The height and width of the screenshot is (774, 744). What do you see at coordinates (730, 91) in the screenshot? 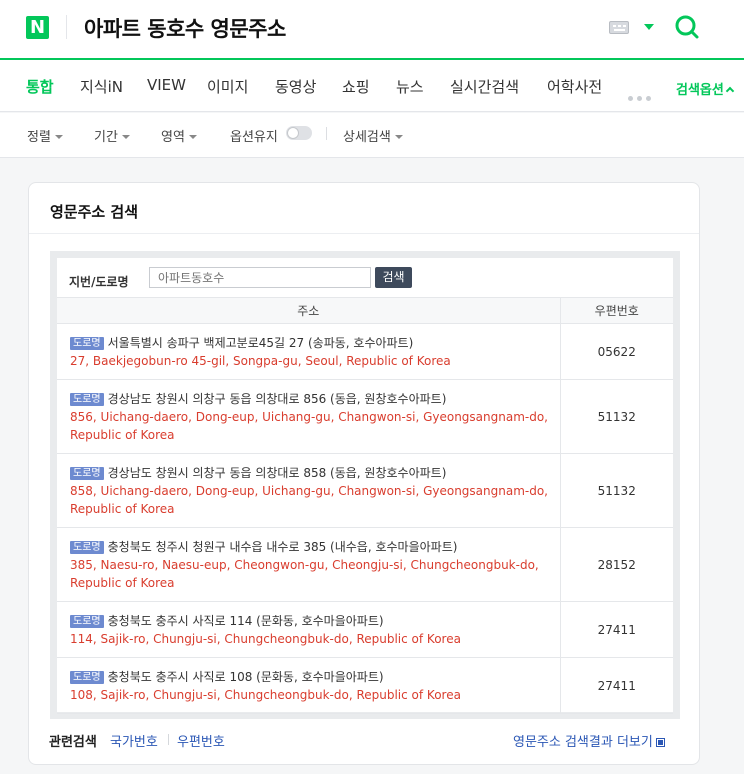
I see `chevron-up-icon` at bounding box center [730, 91].